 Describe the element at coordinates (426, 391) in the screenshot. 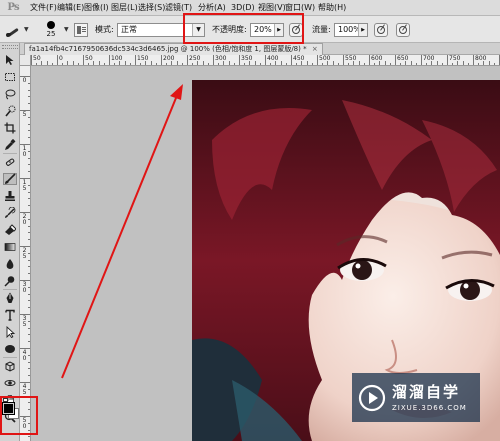

I see `watermark-brand: 溜溜自学` at that location.